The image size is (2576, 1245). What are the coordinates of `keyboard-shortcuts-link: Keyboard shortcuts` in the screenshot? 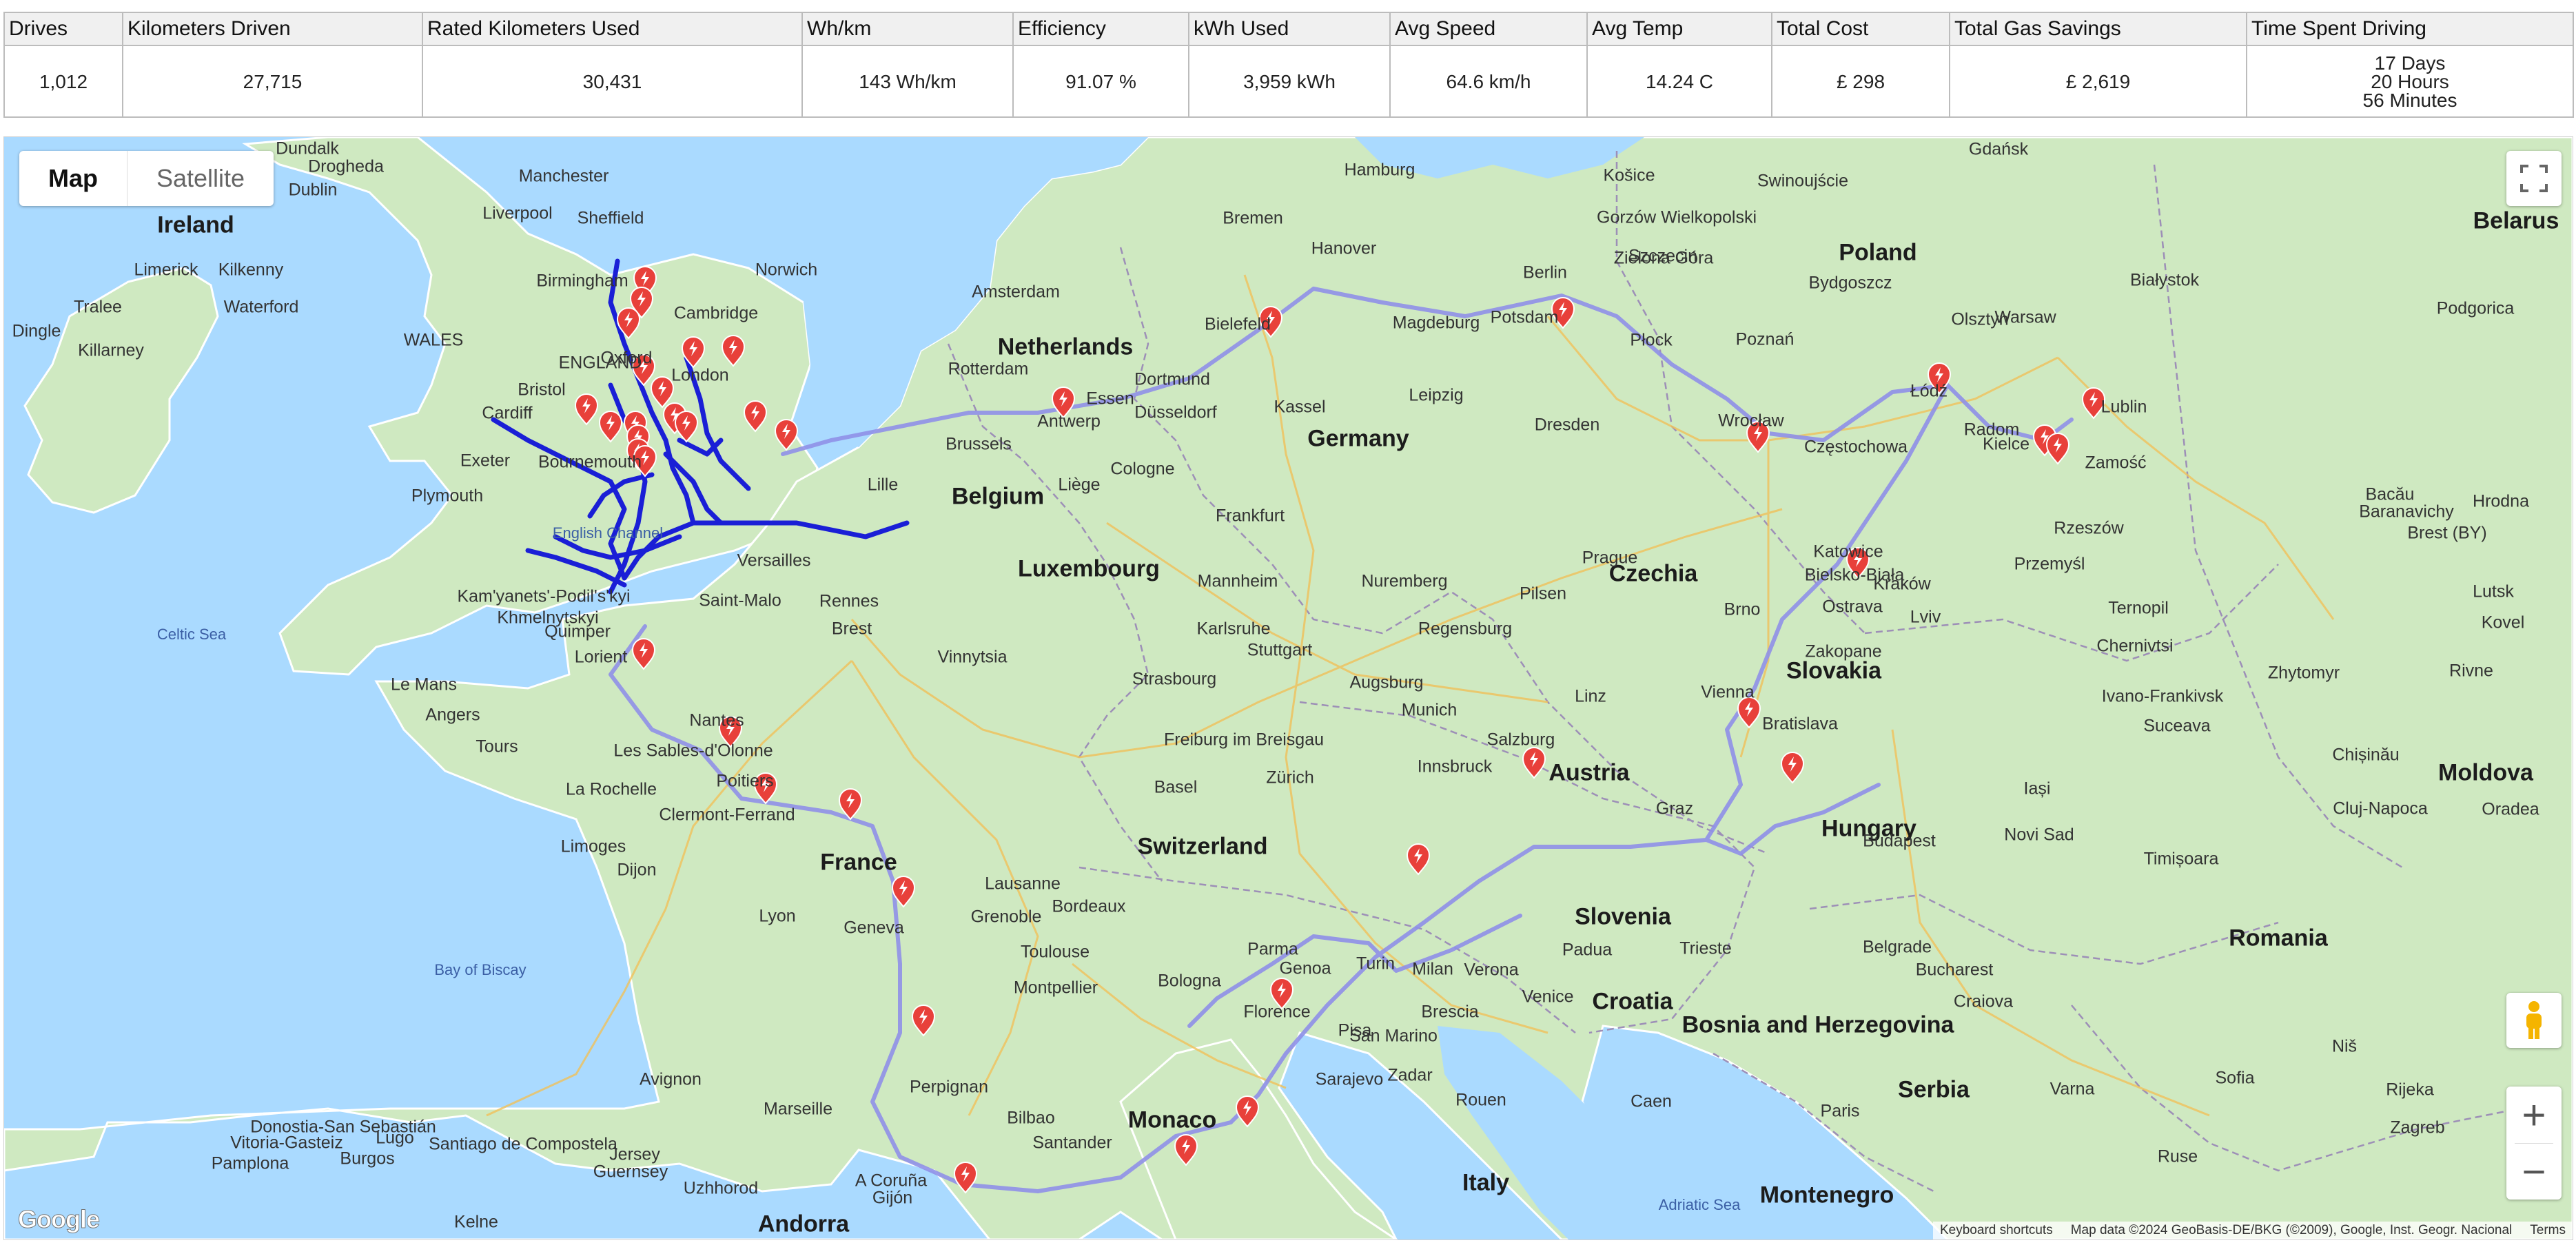 It's located at (1996, 1230).